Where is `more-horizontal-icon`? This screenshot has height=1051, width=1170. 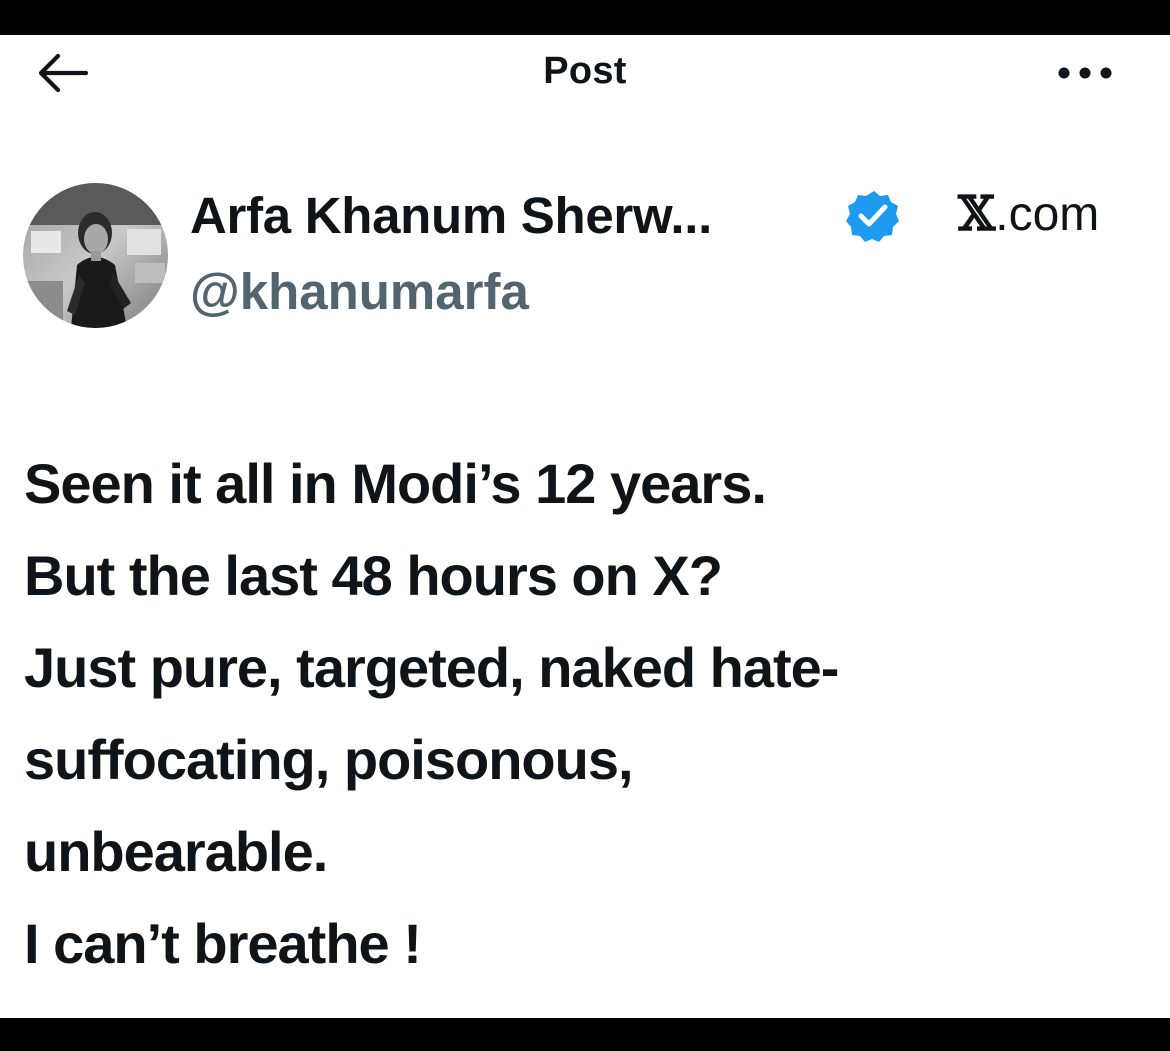 more-horizontal-icon is located at coordinates (1085, 73).